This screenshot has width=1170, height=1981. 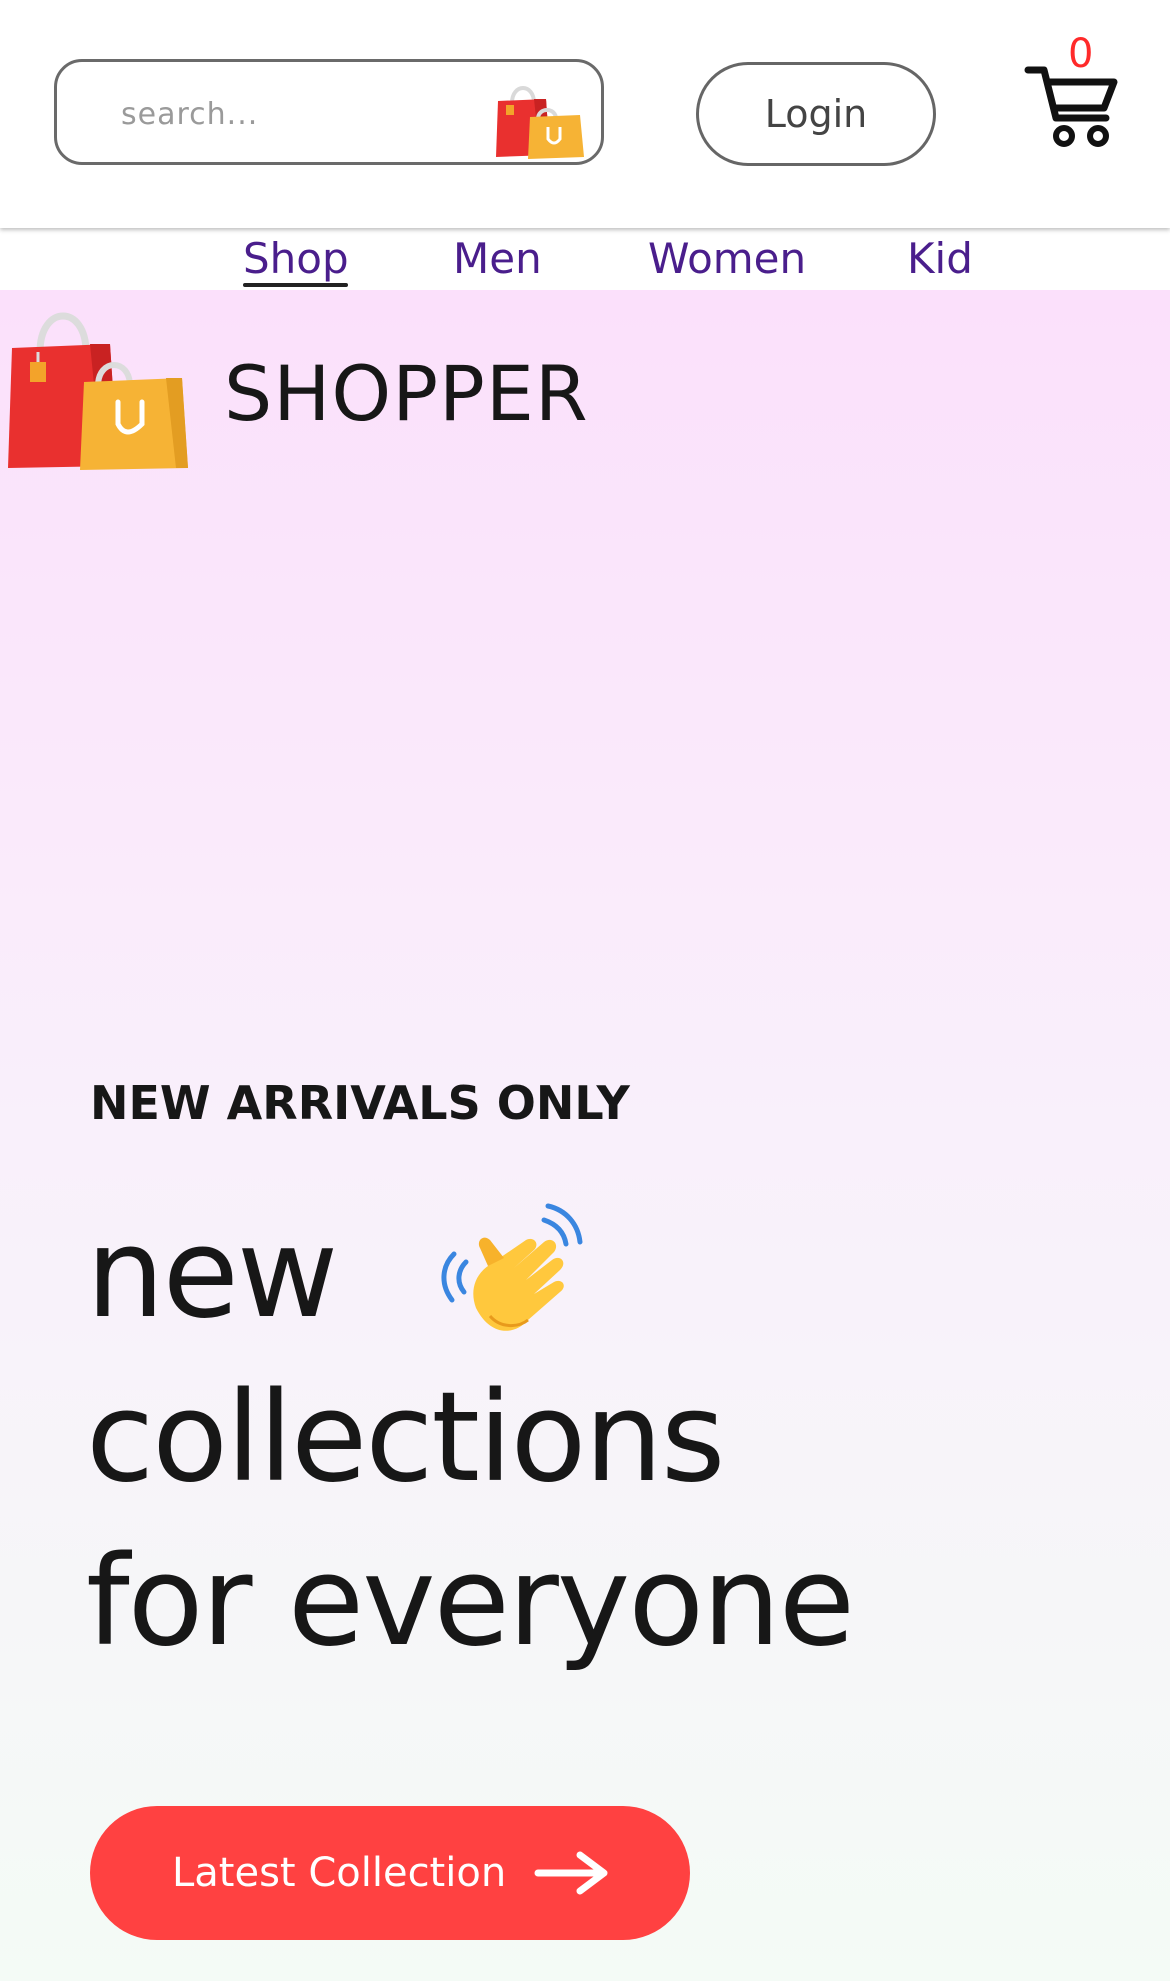 What do you see at coordinates (571, 1873) in the screenshot?
I see `arrow-right-icon` at bounding box center [571, 1873].